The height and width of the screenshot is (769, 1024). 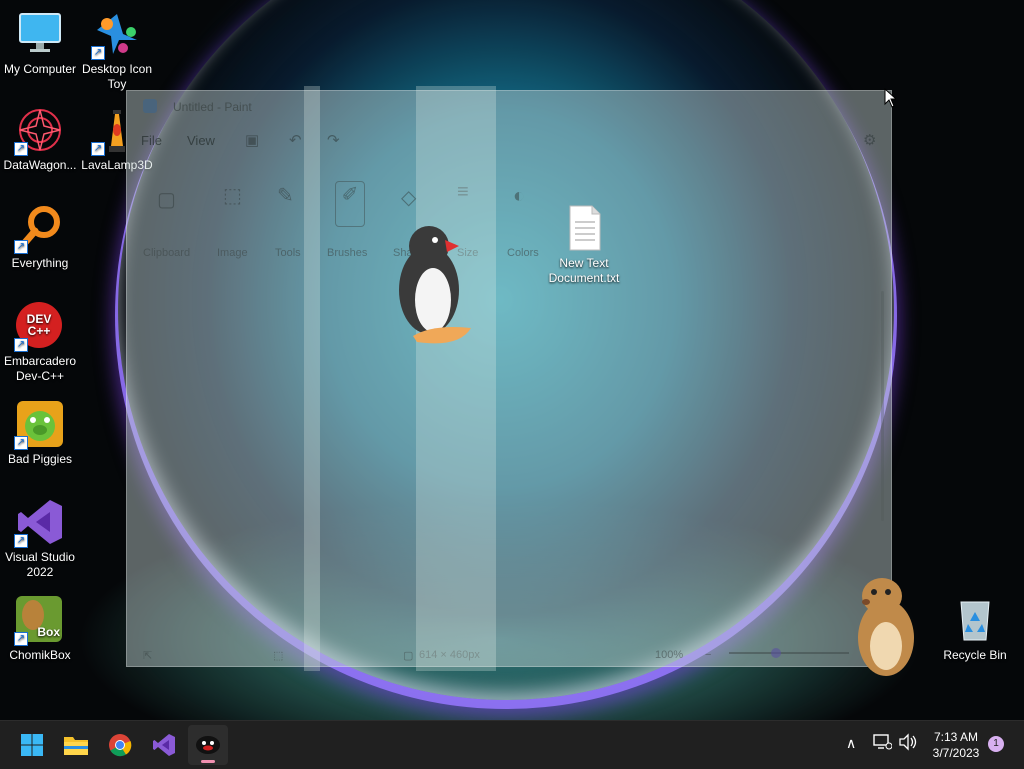 I want to click on active-indicator, so click(x=208, y=761).